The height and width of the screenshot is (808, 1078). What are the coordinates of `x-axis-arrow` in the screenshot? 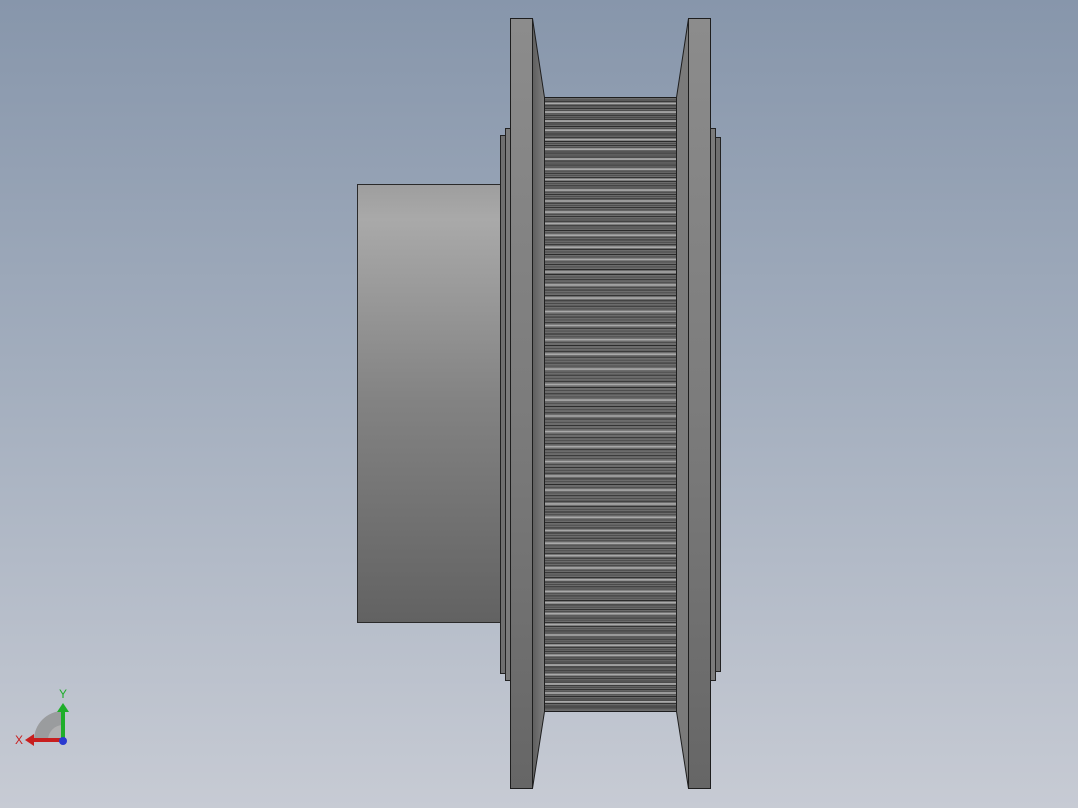 It's located at (47, 740).